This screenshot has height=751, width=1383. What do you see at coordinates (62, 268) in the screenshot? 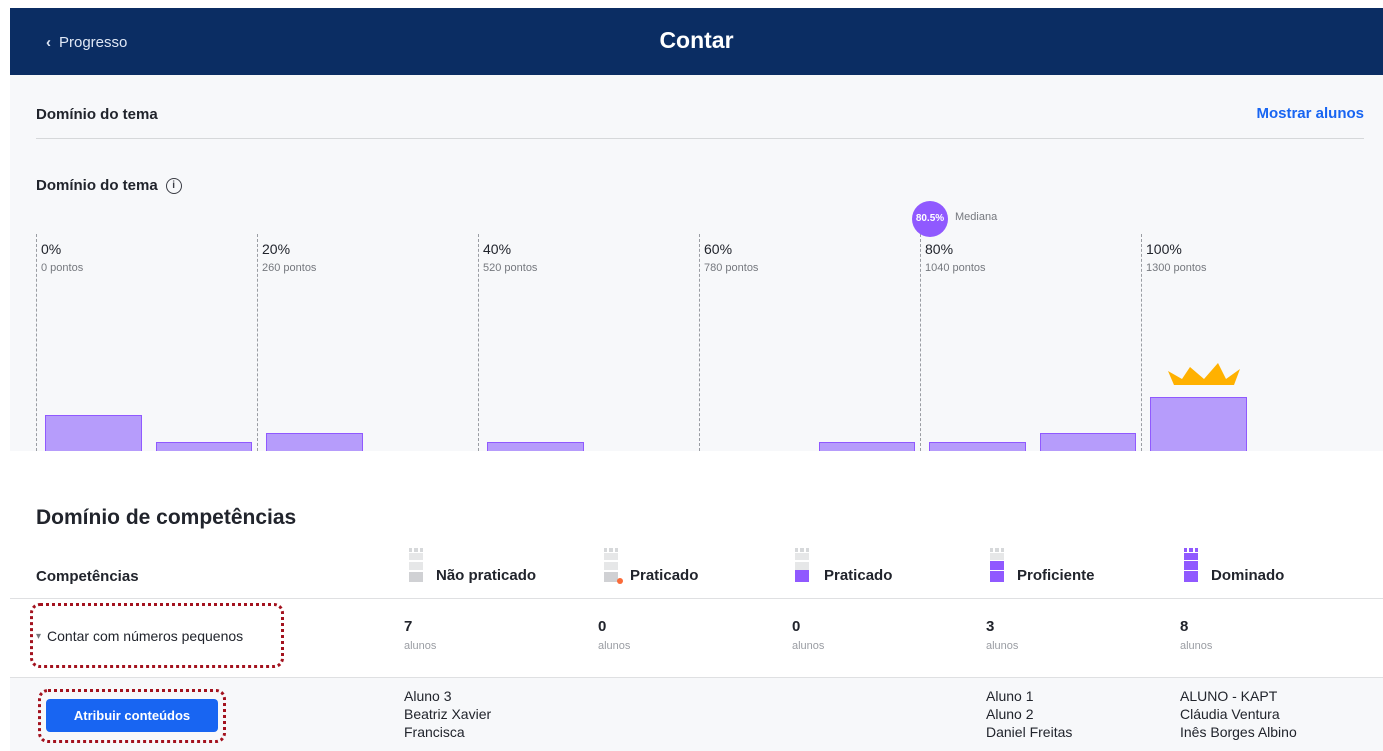
I see `tick-sublabel: 0 pontos` at bounding box center [62, 268].